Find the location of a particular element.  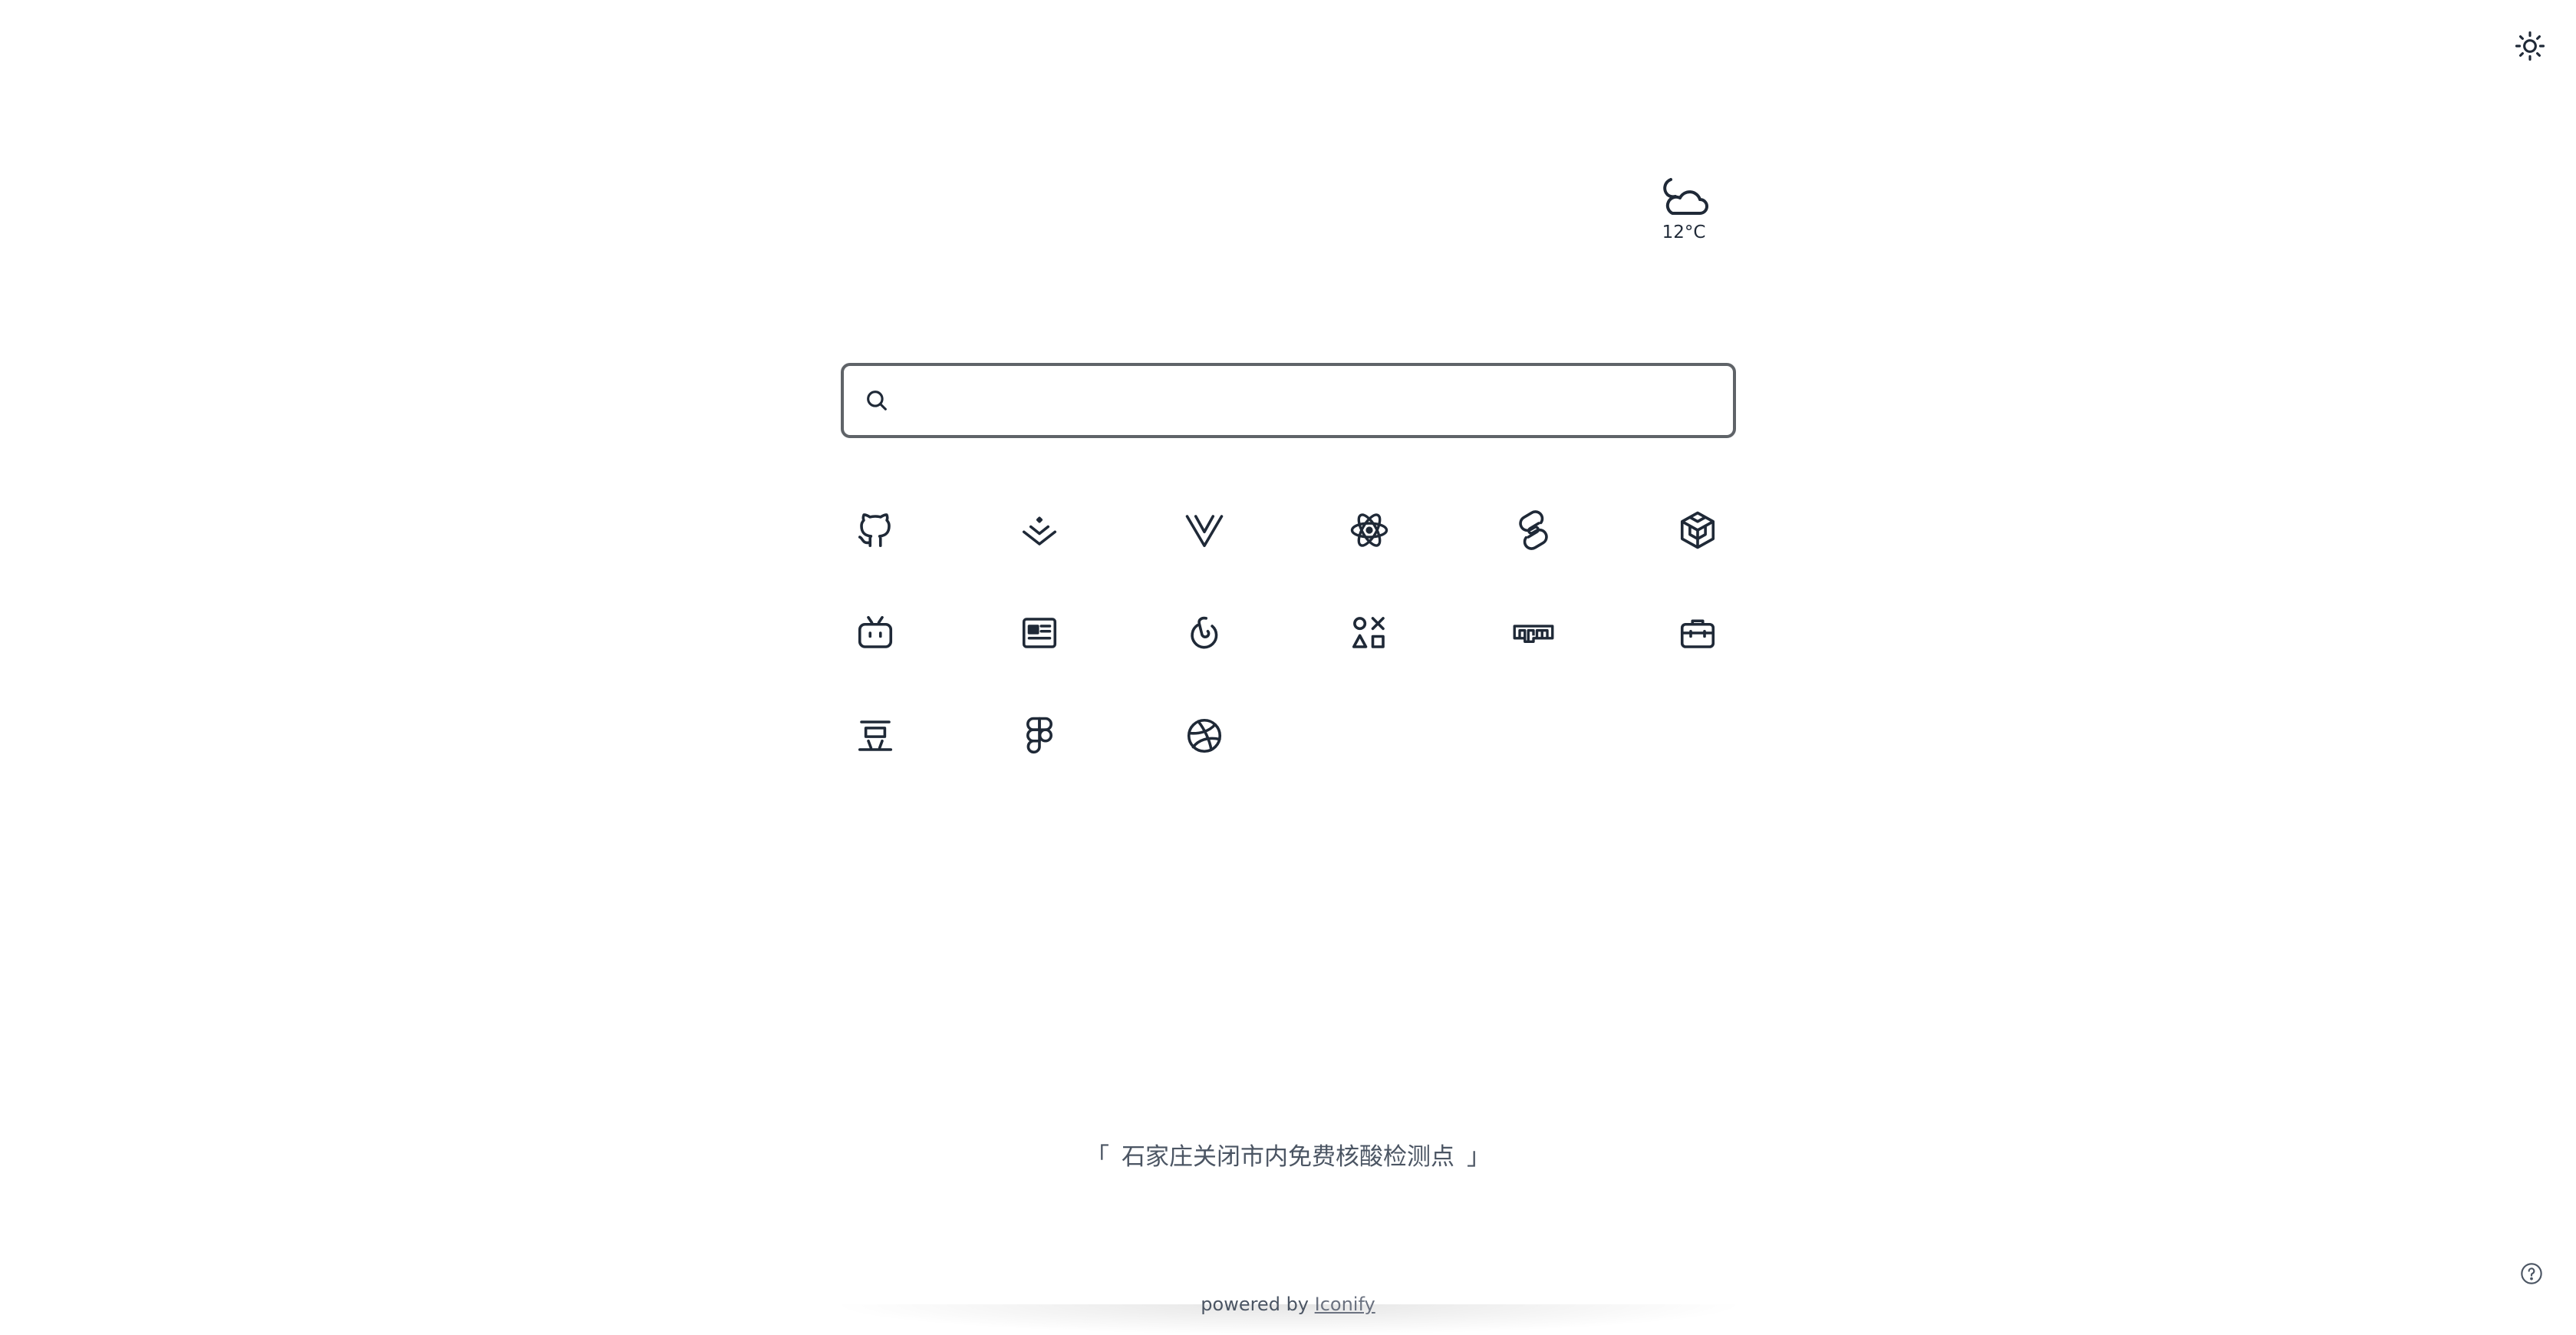

react-icon is located at coordinates (1369, 530).